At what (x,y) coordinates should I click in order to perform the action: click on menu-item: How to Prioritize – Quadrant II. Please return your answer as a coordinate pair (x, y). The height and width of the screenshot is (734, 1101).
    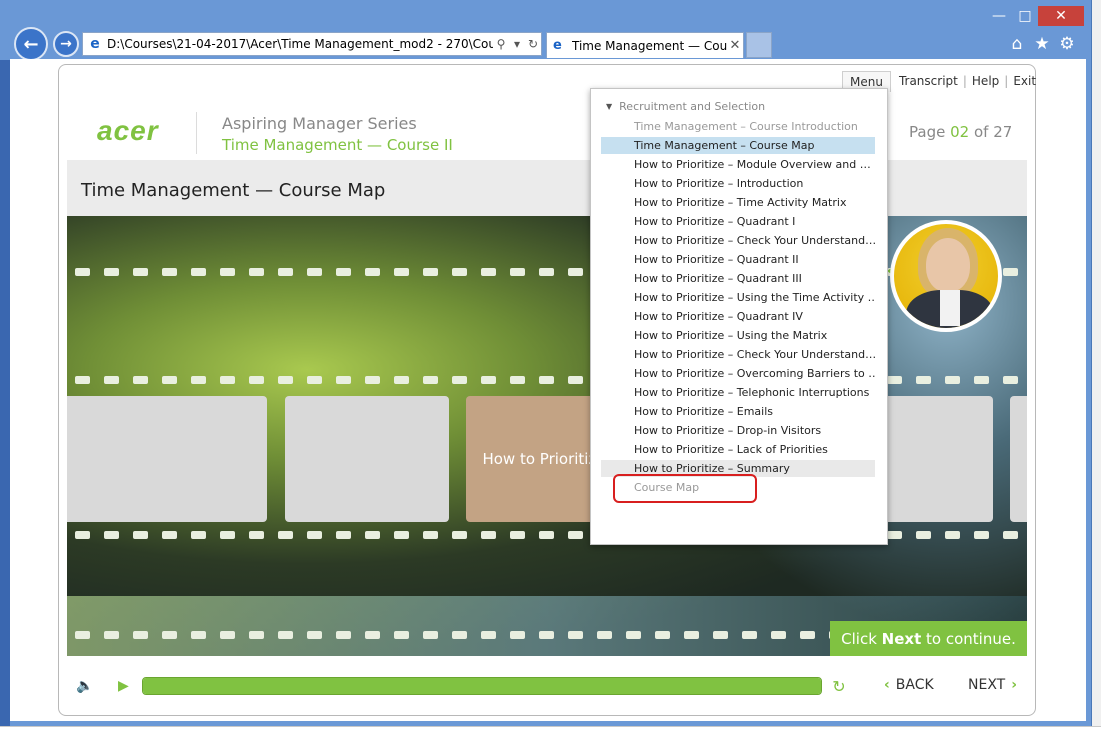
    Looking at the image, I should click on (738, 259).